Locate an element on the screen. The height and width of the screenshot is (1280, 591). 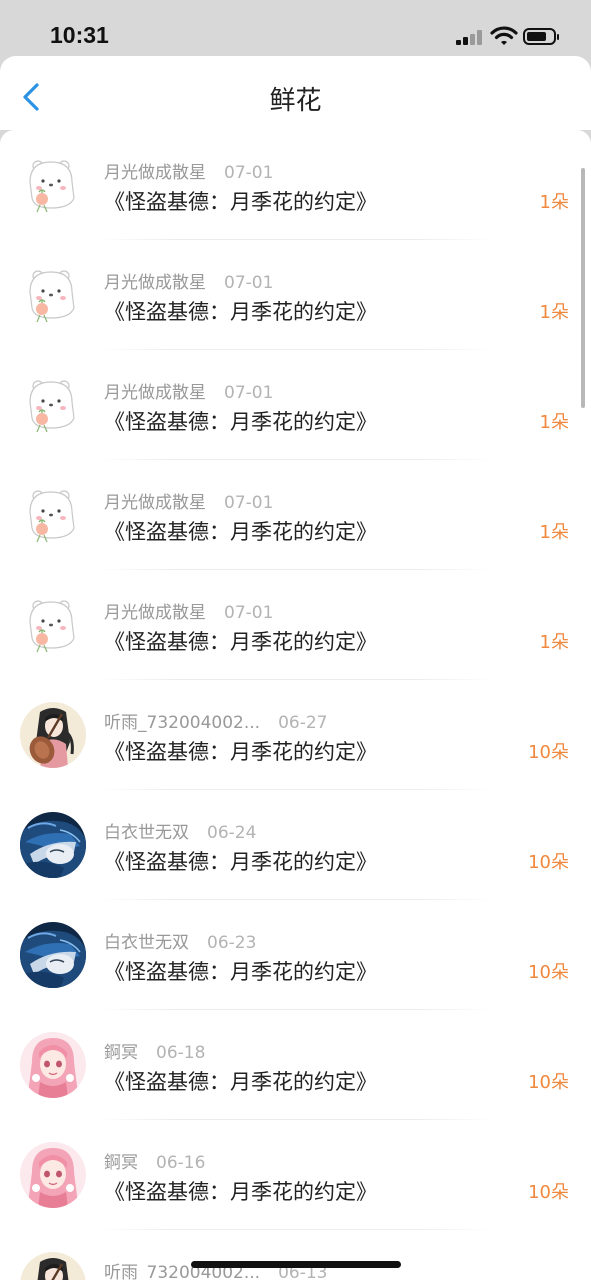
gift-date: 06-27 is located at coordinates (303, 723).